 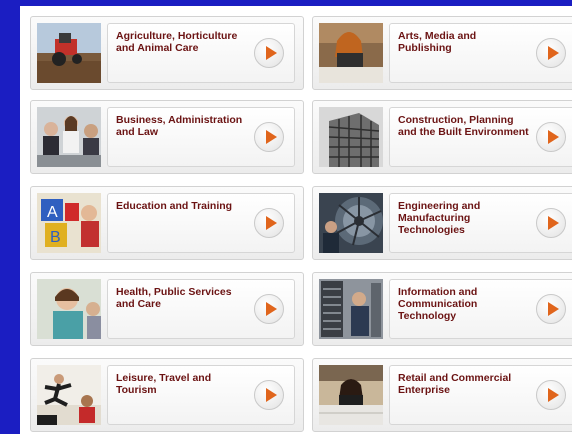 I want to click on tractor-photo-icon, so click(x=69, y=53).